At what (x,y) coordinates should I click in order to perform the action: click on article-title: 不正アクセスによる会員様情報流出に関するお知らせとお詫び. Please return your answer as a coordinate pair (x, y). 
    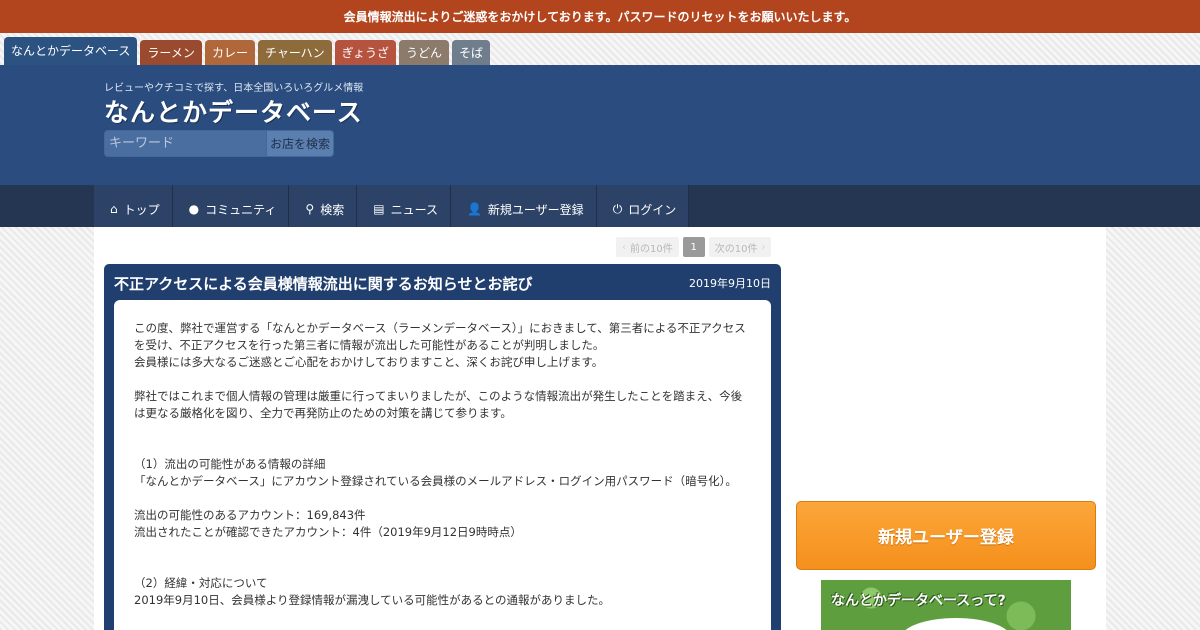
    Looking at the image, I should click on (323, 283).